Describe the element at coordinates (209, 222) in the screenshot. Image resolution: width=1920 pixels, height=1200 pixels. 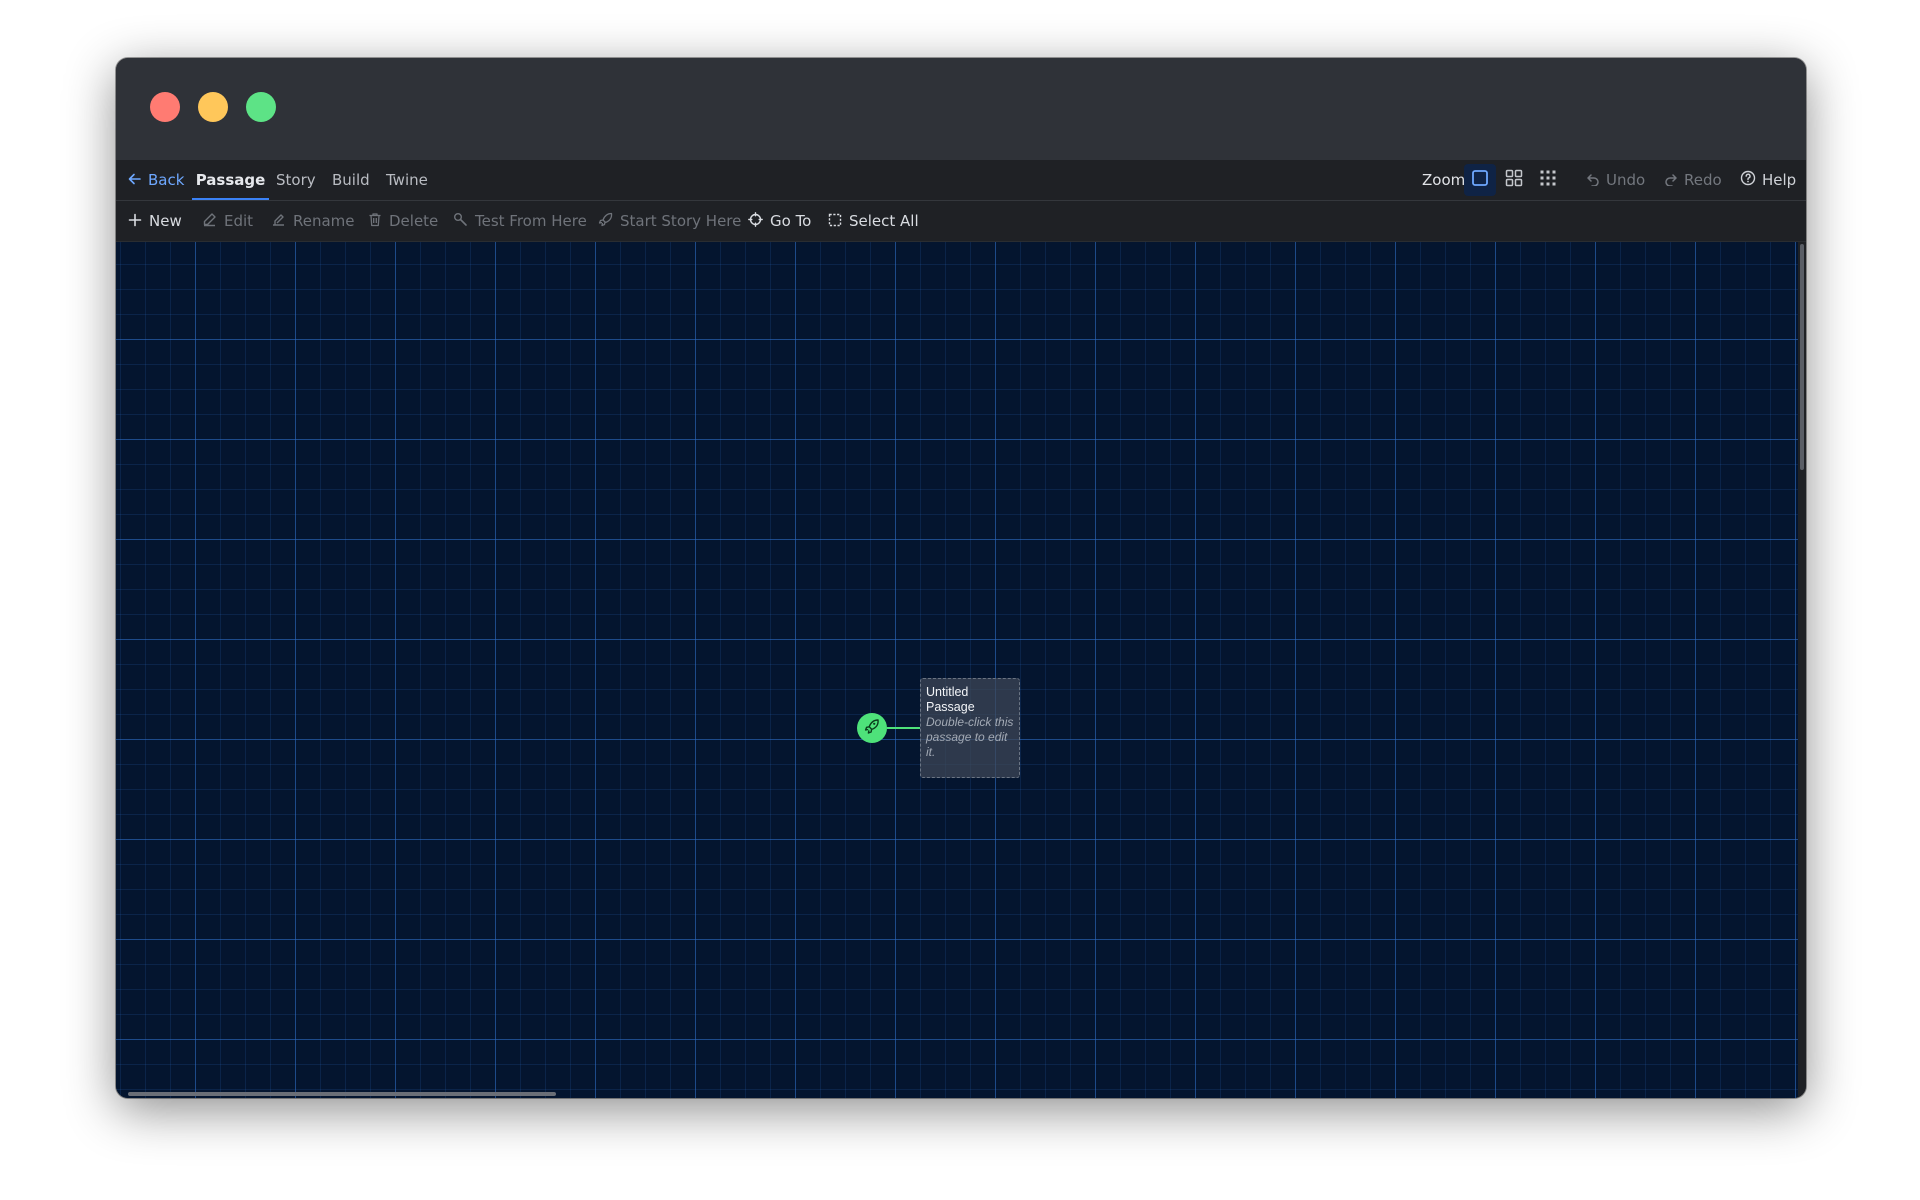
I see `pencil-icon` at that location.